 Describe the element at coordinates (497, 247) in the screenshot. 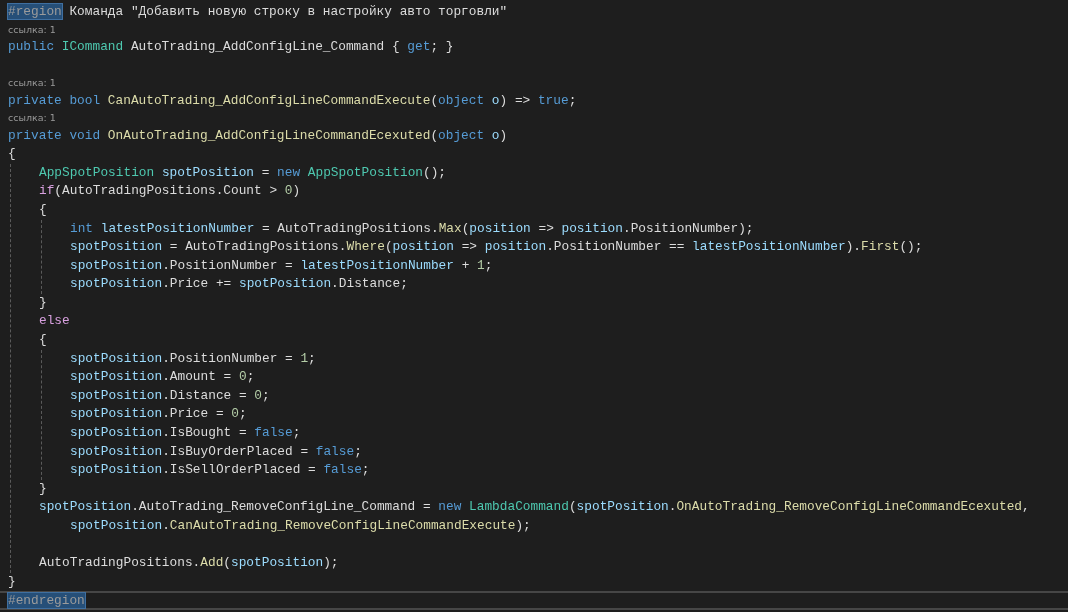

I see `code-line: spotPosition = AutoTradingPositions.Where(position => position.PositionNumber == latestPositionNumber).First();` at that location.